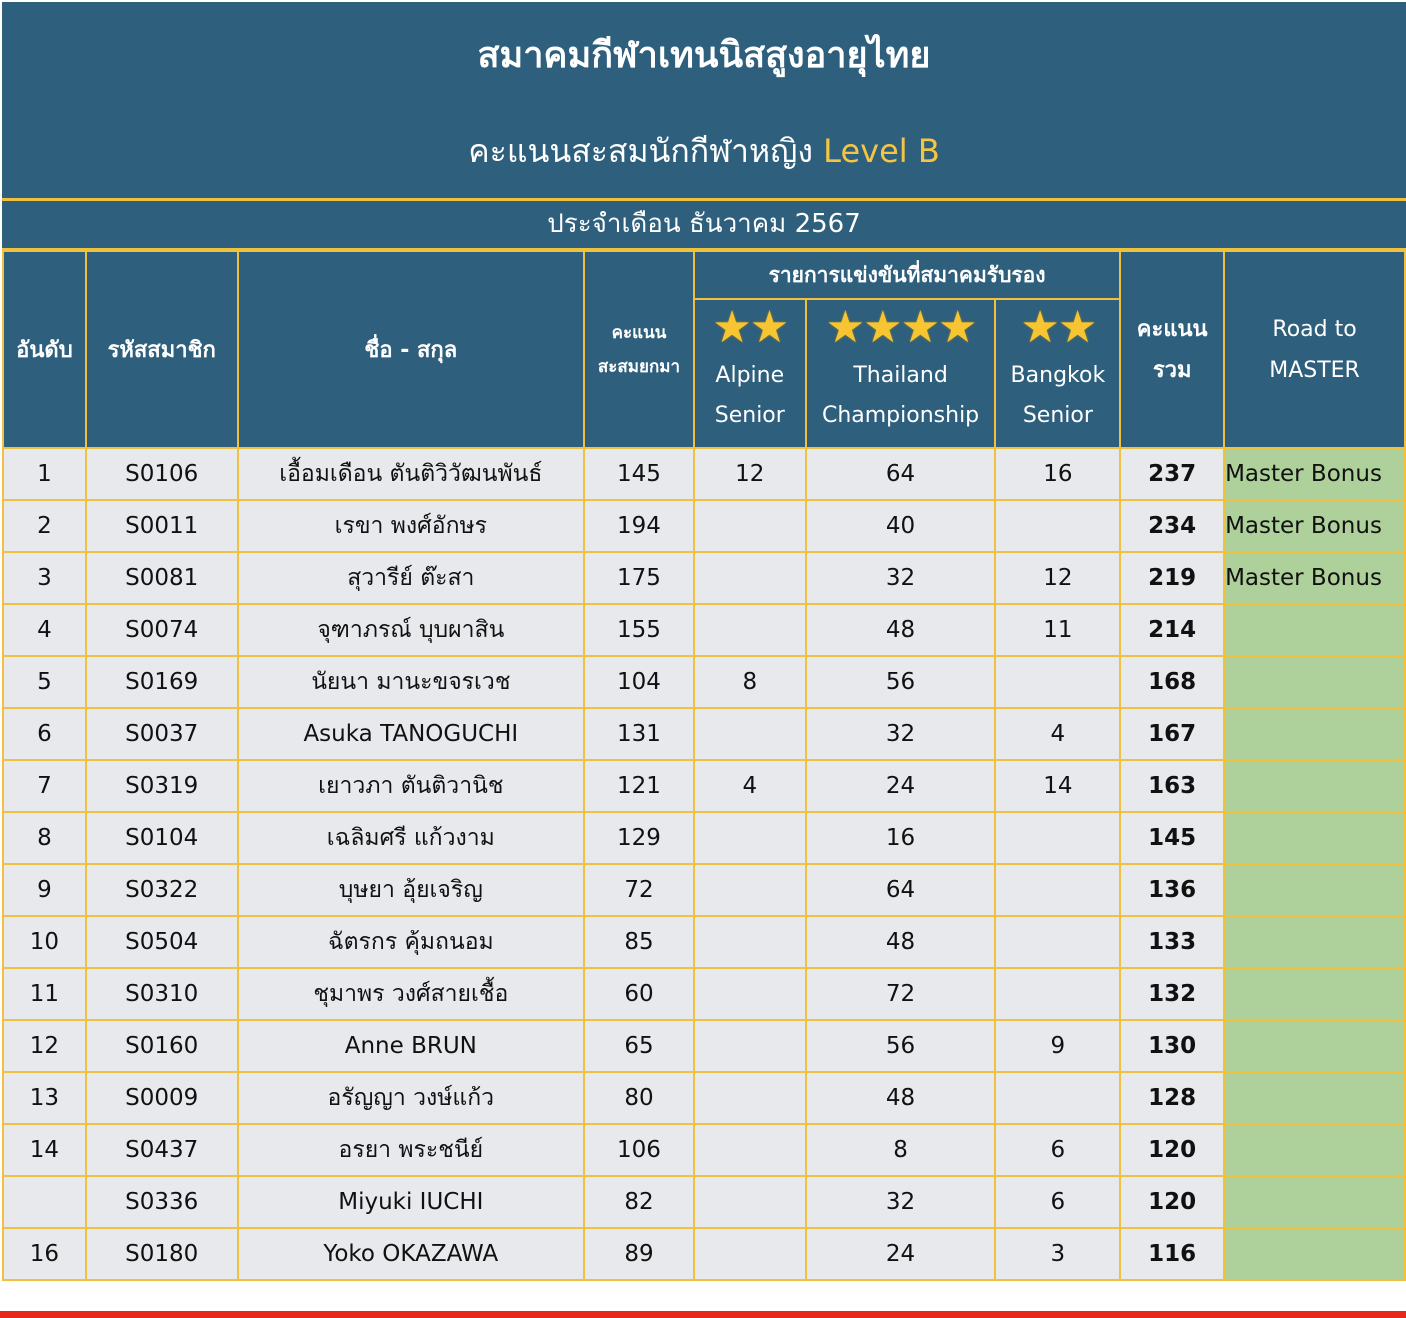 This screenshot has height=1318, width=1406. What do you see at coordinates (640, 151) in the screenshot?
I see `subtitle-text: คะแนนสะสมนักกีฬาหญิง` at bounding box center [640, 151].